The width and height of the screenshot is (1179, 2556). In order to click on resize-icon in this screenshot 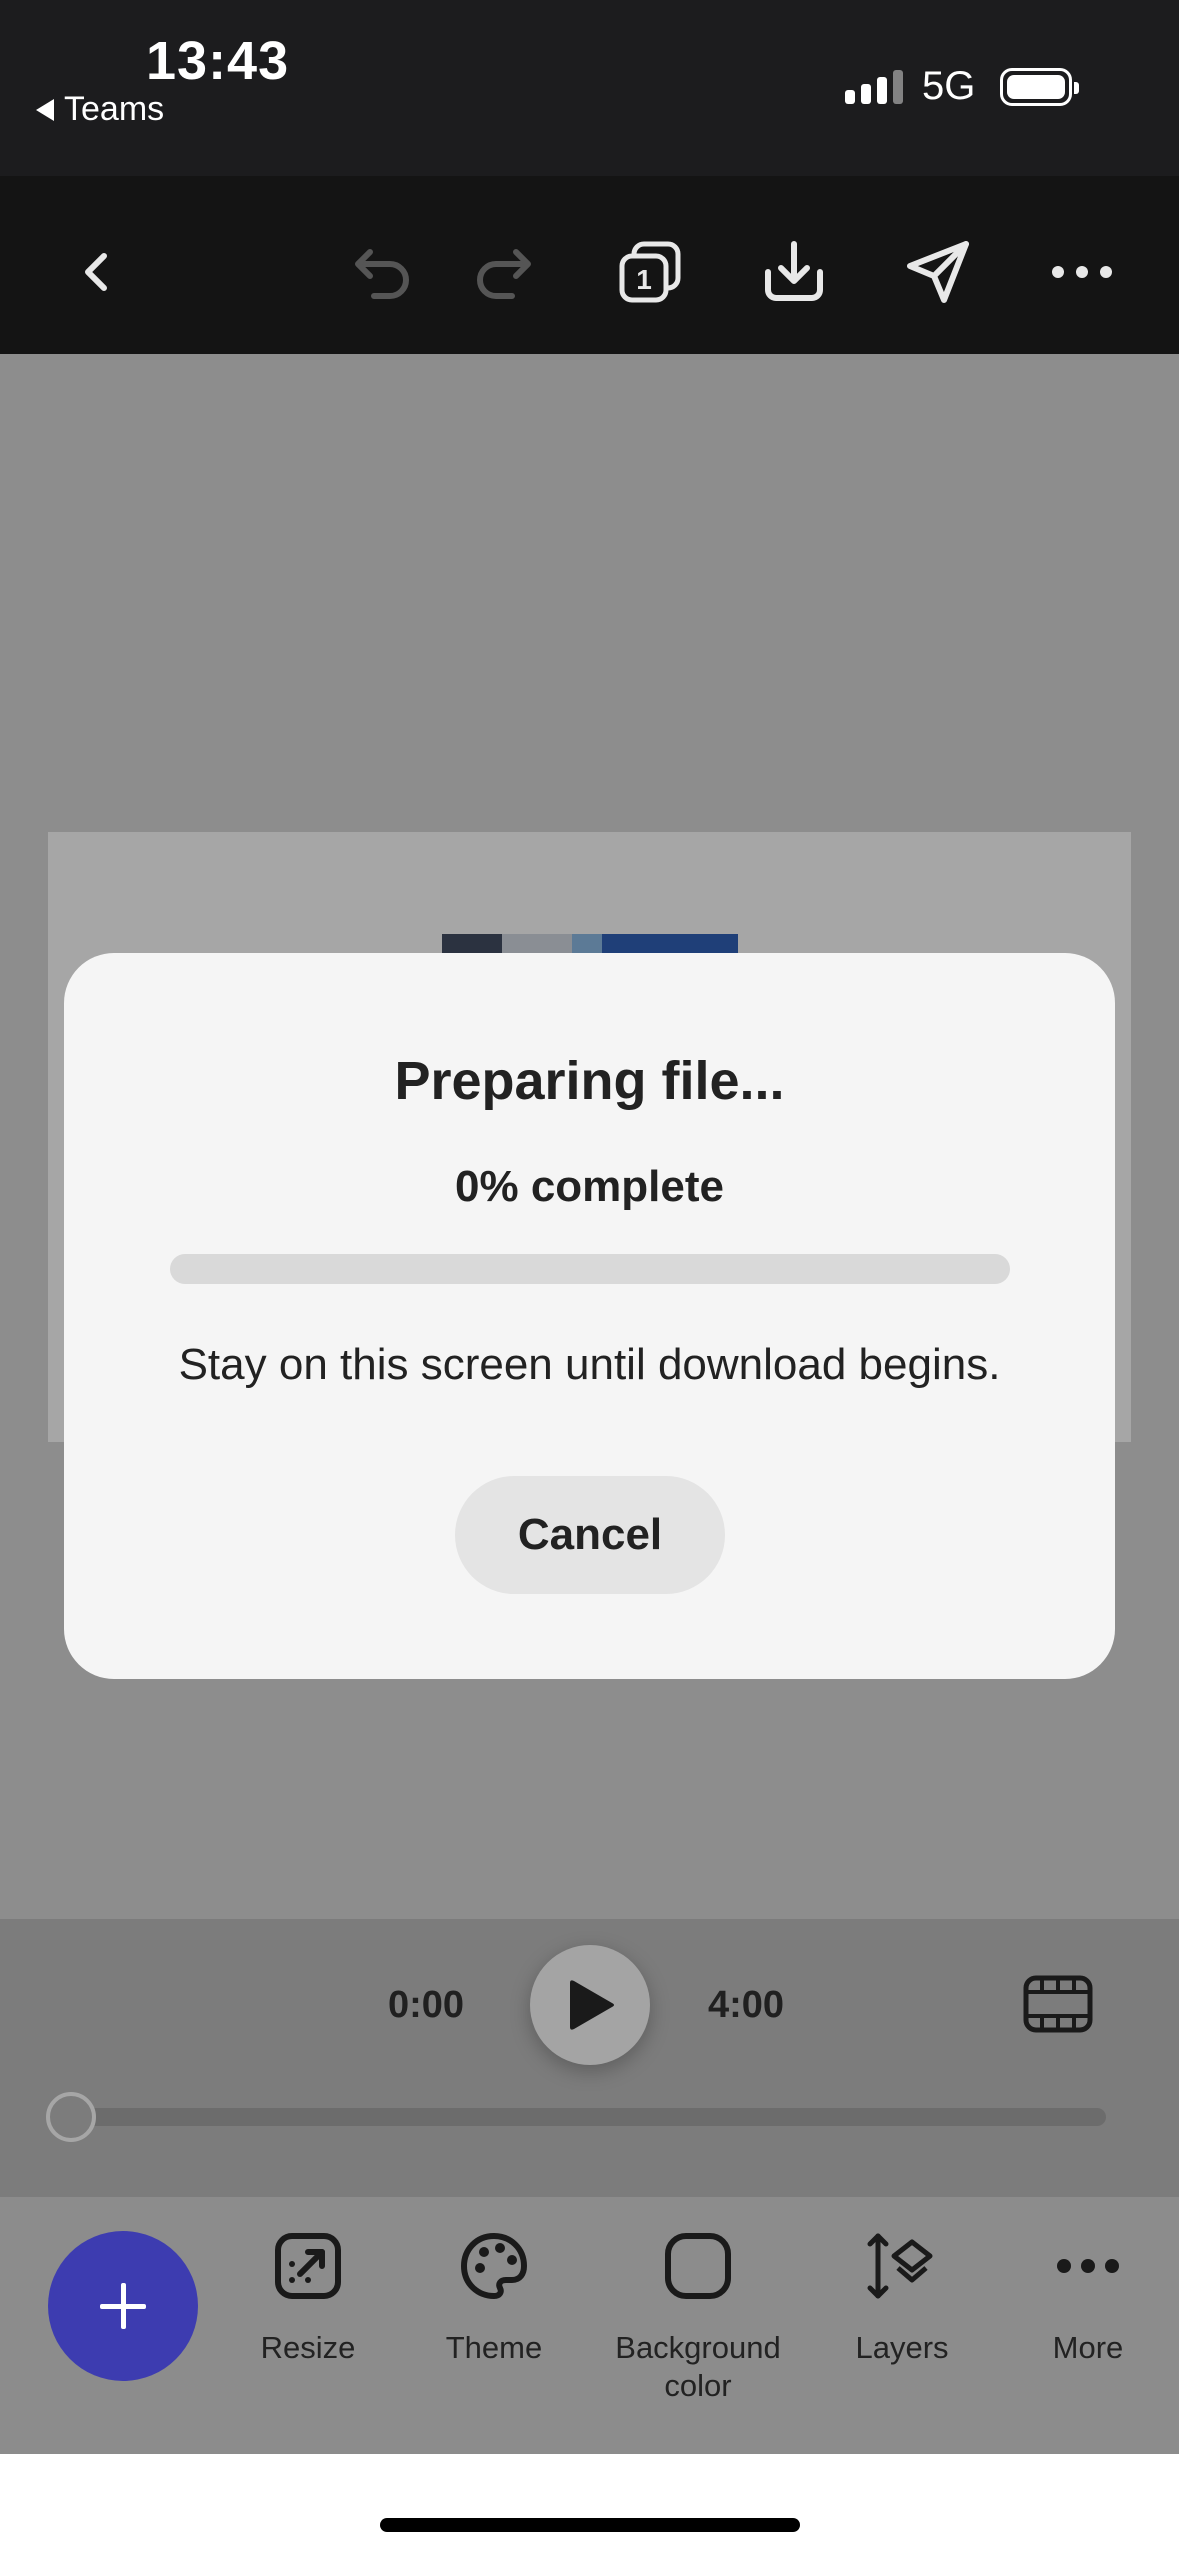, I will do `click(308, 2266)`.